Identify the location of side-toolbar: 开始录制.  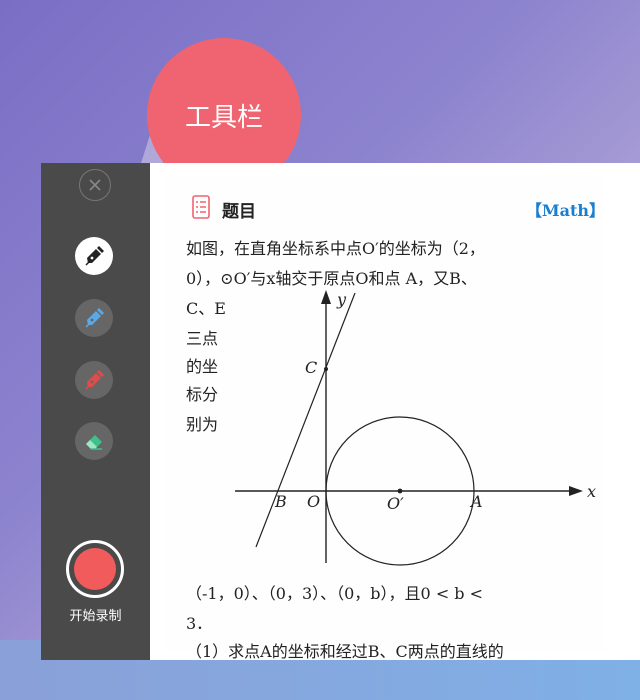
(95, 411).